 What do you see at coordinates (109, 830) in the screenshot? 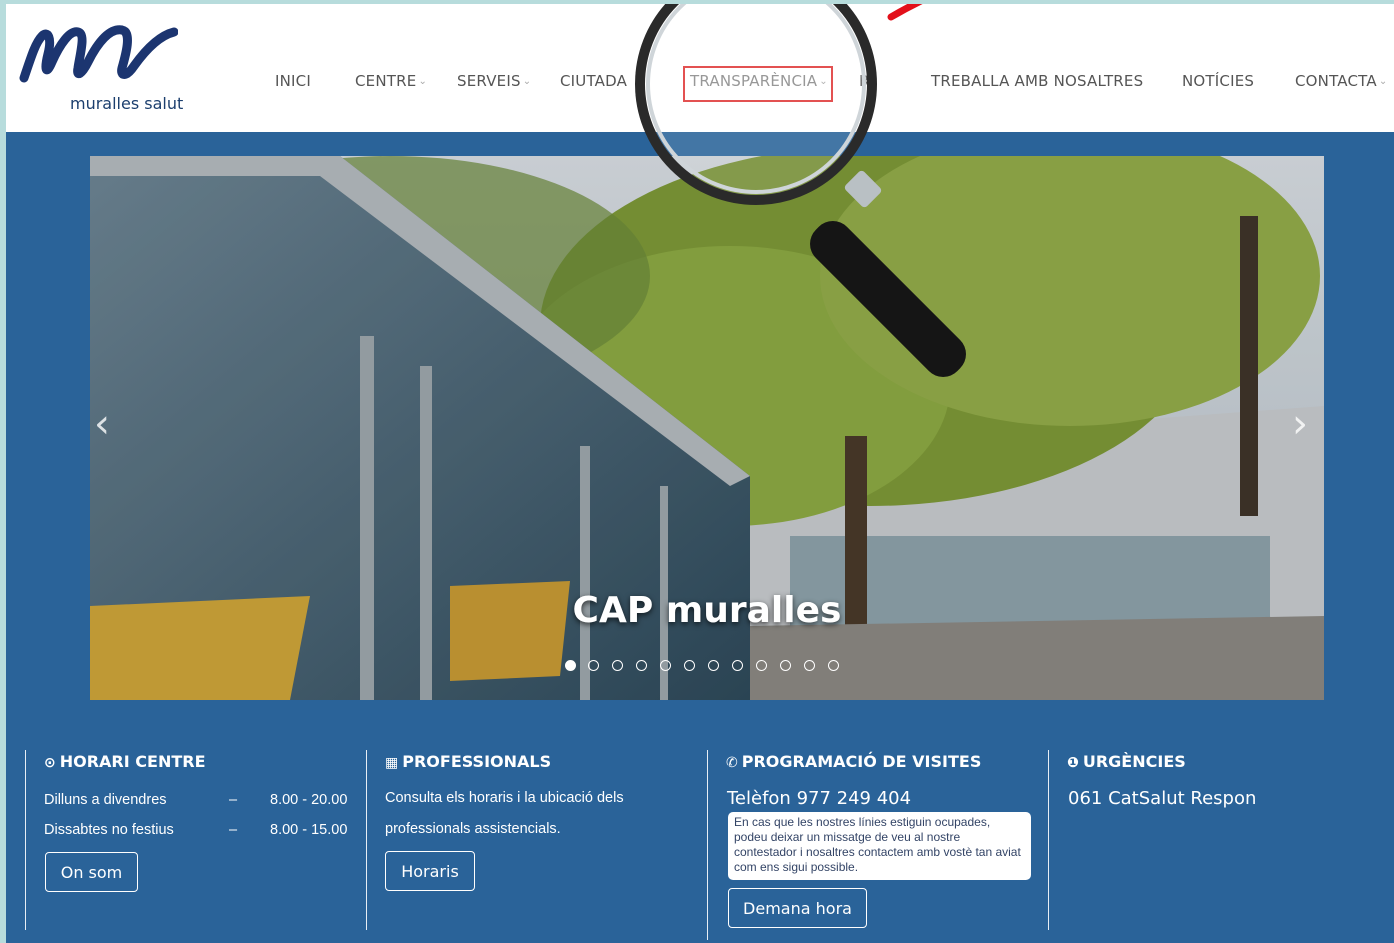
I see `horari-day: Dissabtes no festius` at bounding box center [109, 830].